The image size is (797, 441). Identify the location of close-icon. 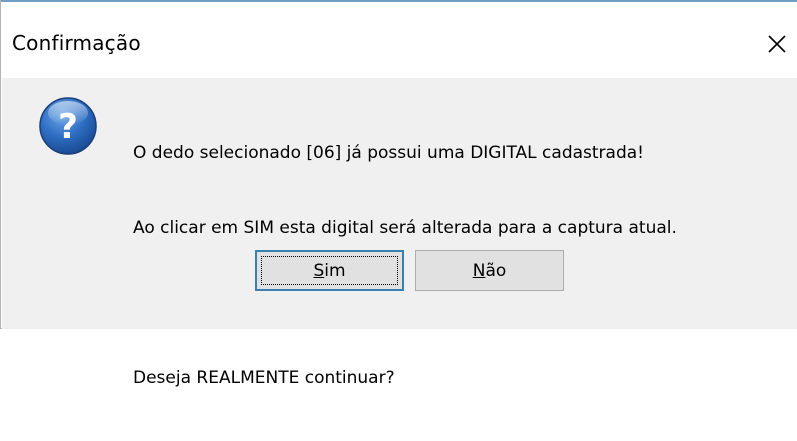
(777, 44).